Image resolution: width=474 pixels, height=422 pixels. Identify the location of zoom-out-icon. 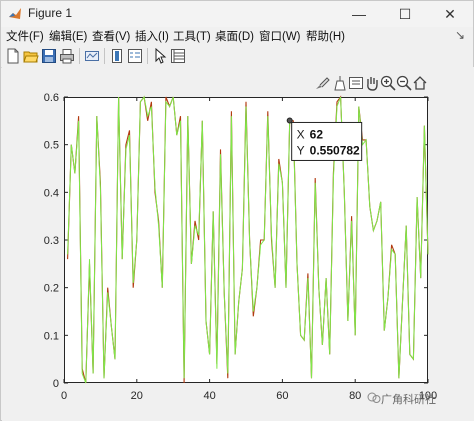
(404, 83).